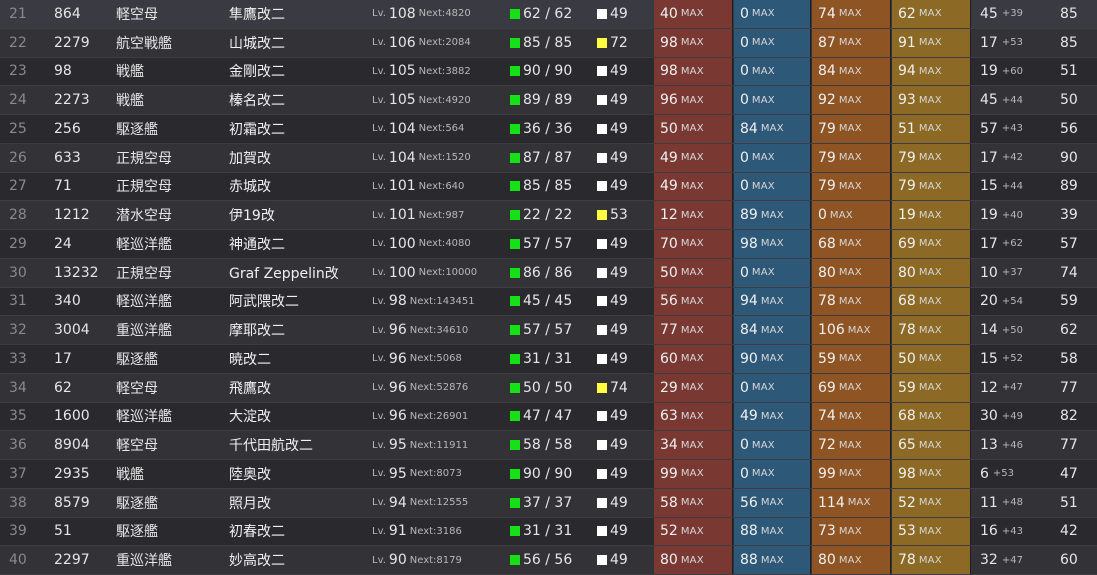 The image size is (1097, 575). Describe the element at coordinates (772, 215) in the screenshot. I see `torpedo-cell: 89 MAX` at that location.